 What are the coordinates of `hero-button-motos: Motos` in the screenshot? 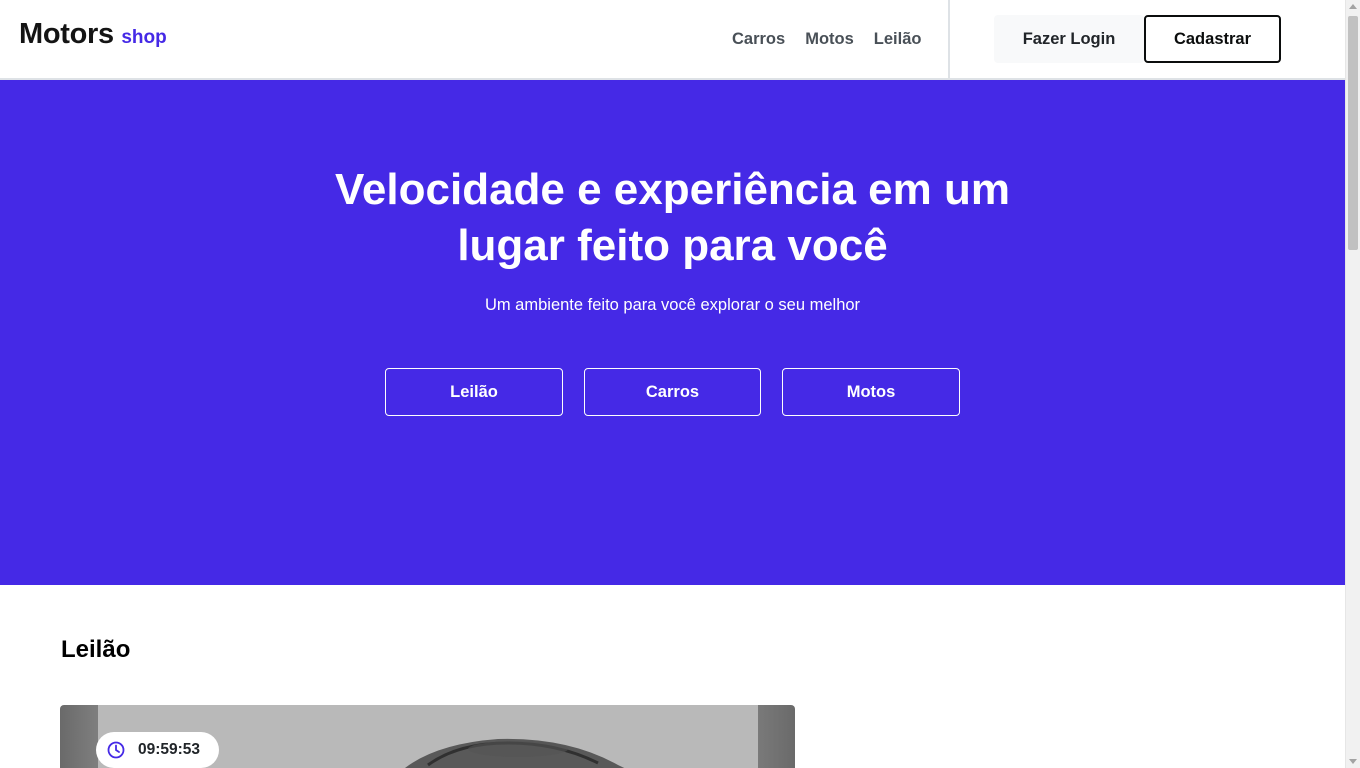 It's located at (871, 392).